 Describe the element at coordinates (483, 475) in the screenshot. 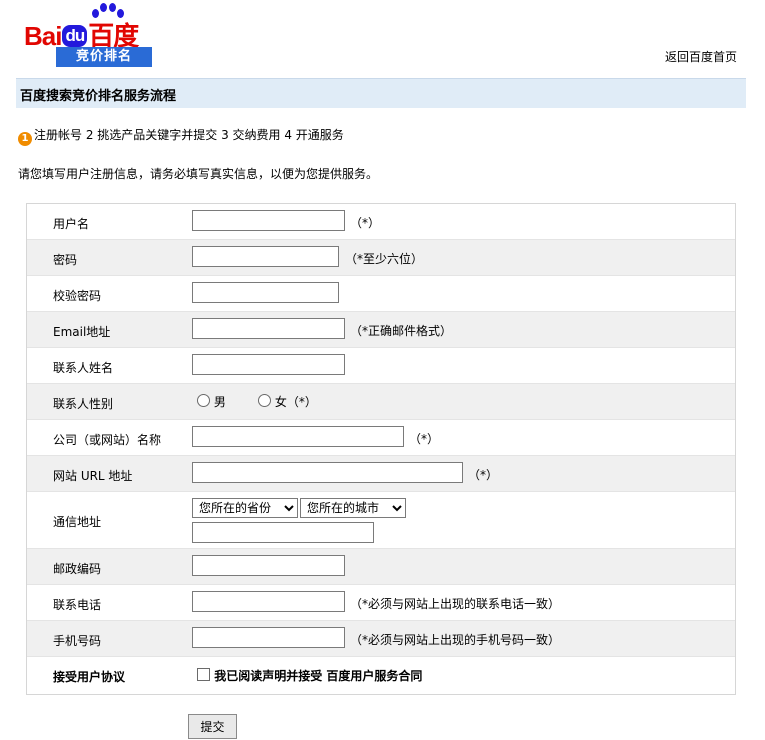

I see `site-url-hint: （*）` at that location.